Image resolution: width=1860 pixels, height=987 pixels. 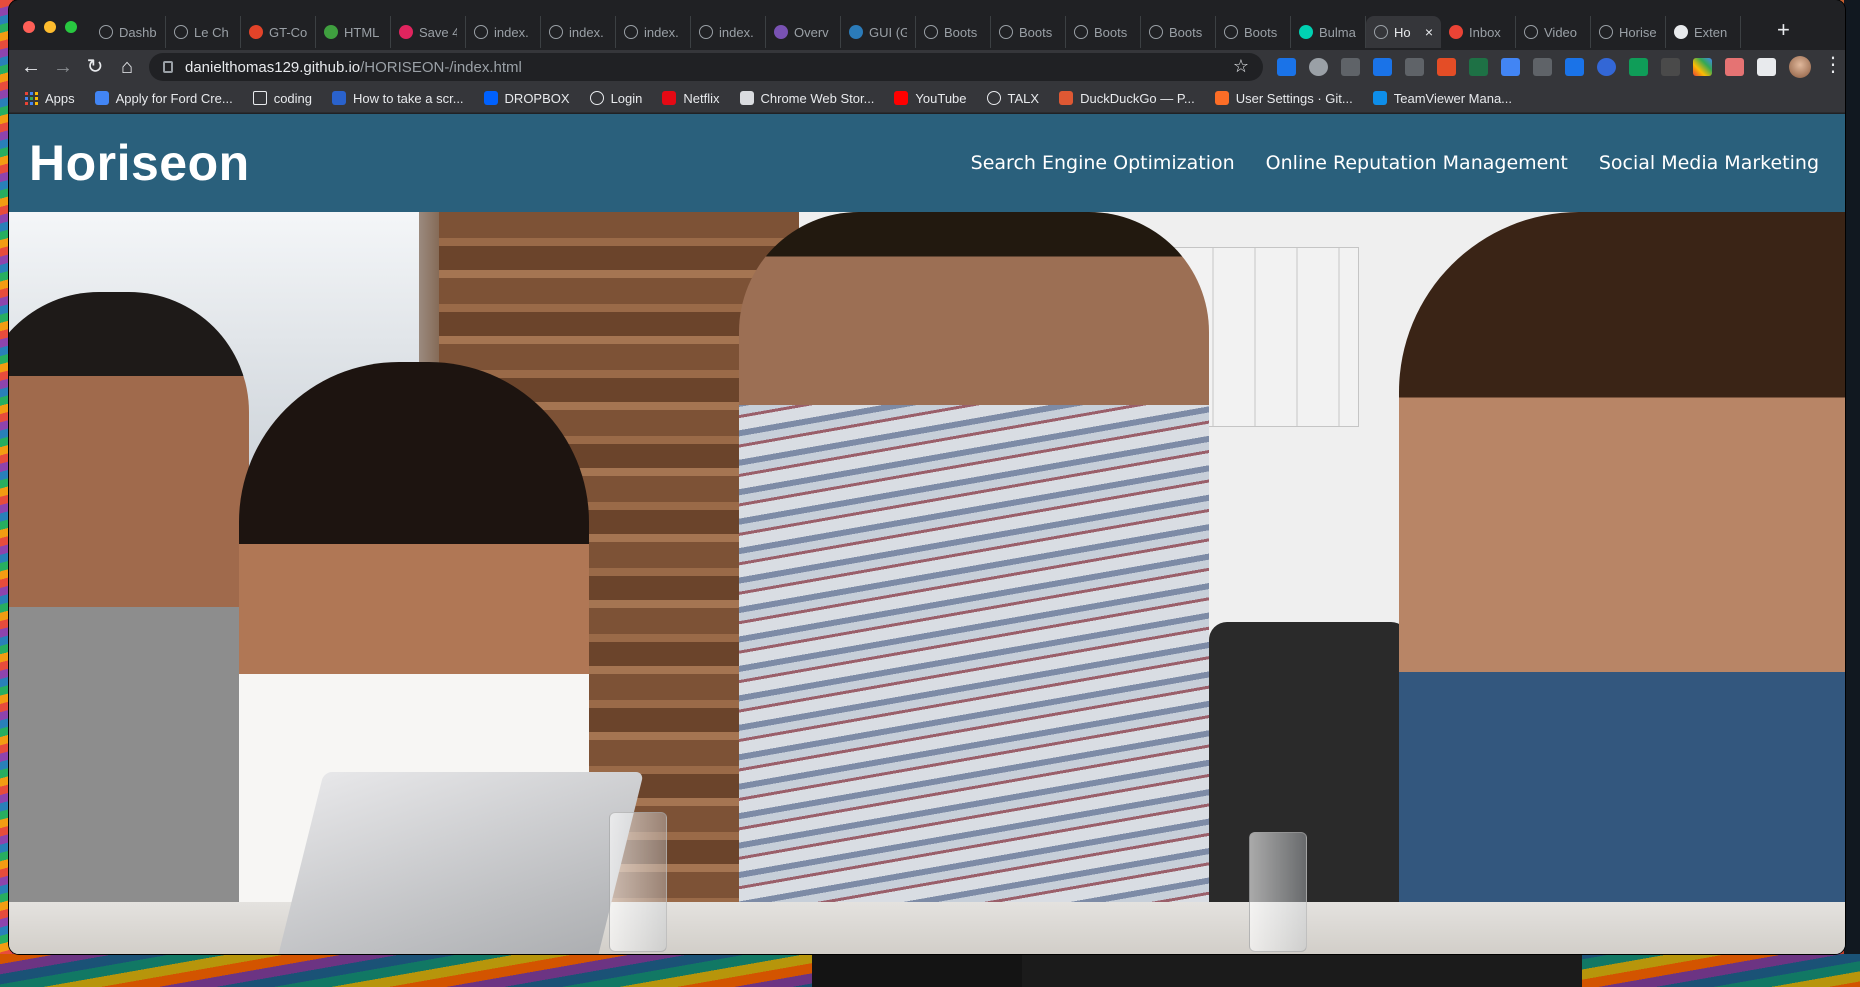 I want to click on reload-icon: ↻, so click(x=95, y=67).